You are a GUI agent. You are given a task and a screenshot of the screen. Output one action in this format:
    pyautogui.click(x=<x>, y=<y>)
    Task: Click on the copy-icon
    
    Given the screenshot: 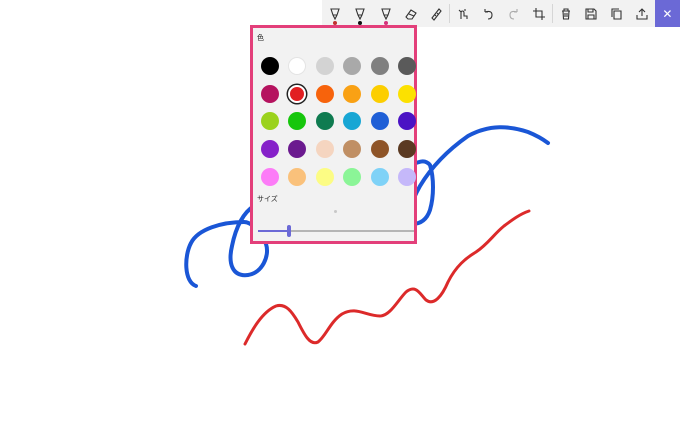 What is the action you would take?
    pyautogui.click(x=616, y=13)
    